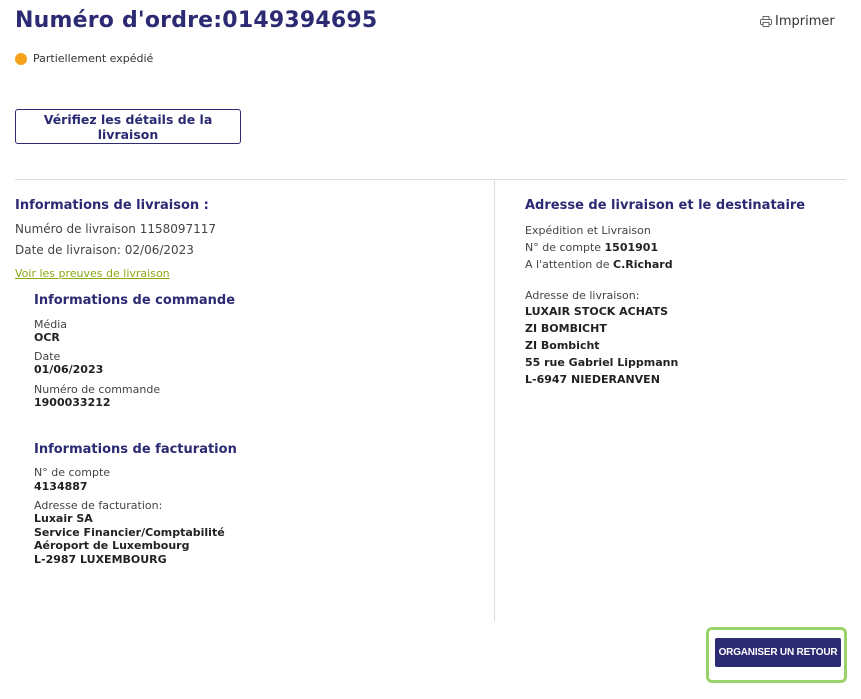 Image resolution: width=861 pixels, height=699 pixels. Describe the element at coordinates (566, 328) in the screenshot. I see `shipping-address-line: ZI BOMBICHT` at that location.